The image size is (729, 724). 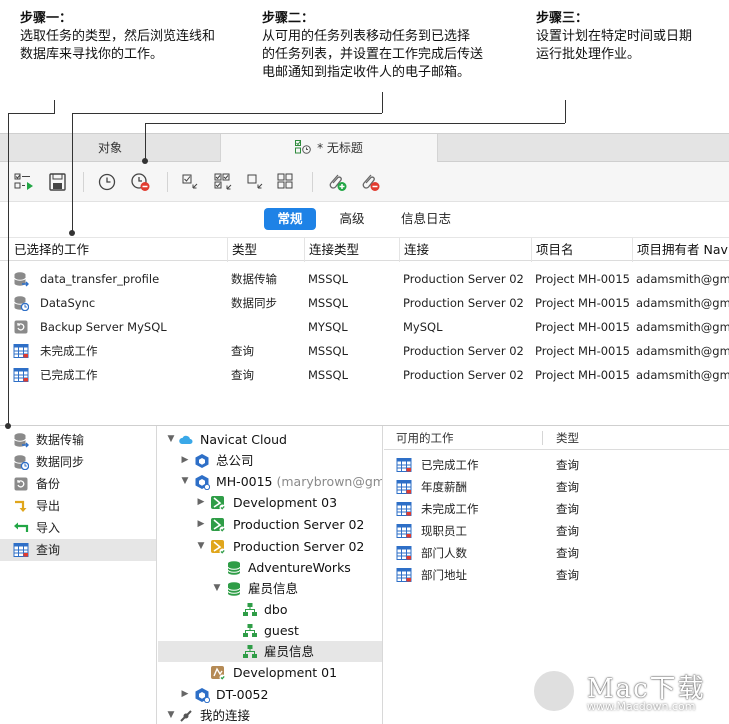 What do you see at coordinates (21, 527) in the screenshot?
I see `import-icon` at bounding box center [21, 527].